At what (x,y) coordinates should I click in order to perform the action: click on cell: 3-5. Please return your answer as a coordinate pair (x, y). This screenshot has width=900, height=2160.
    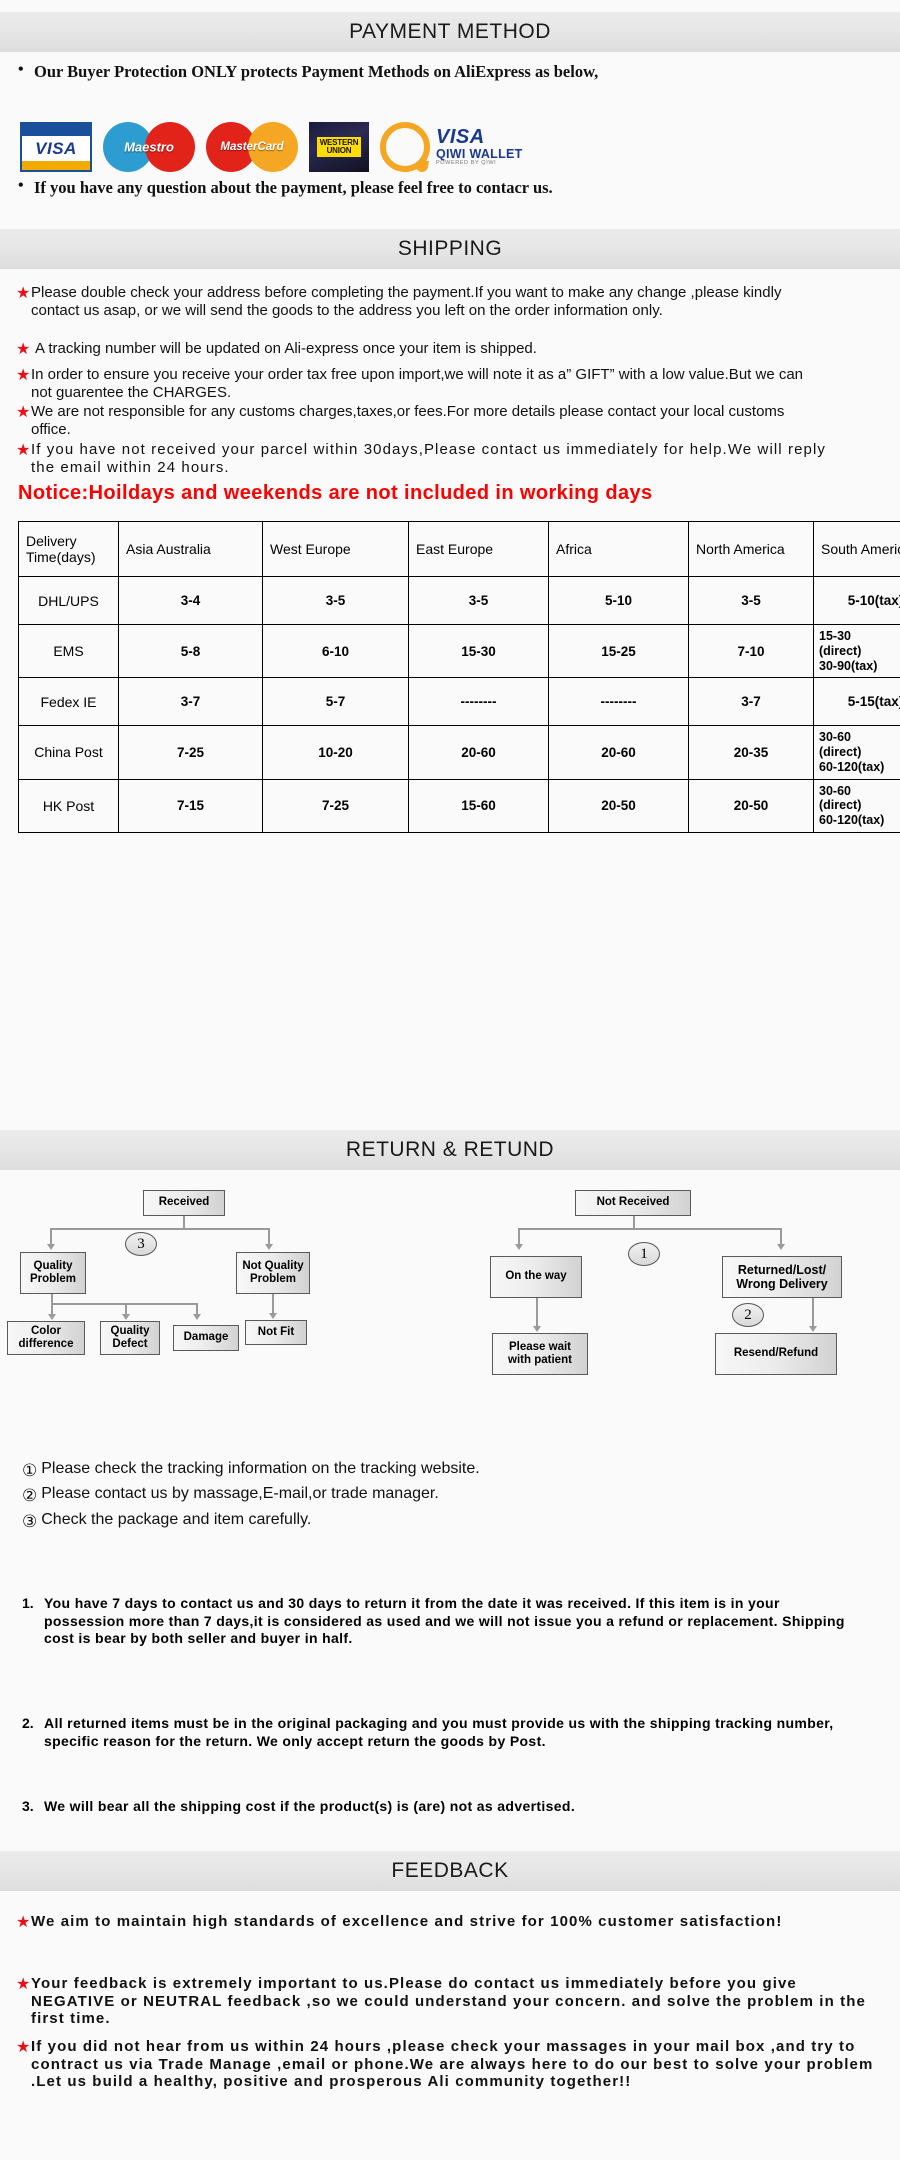
    Looking at the image, I should click on (751, 600).